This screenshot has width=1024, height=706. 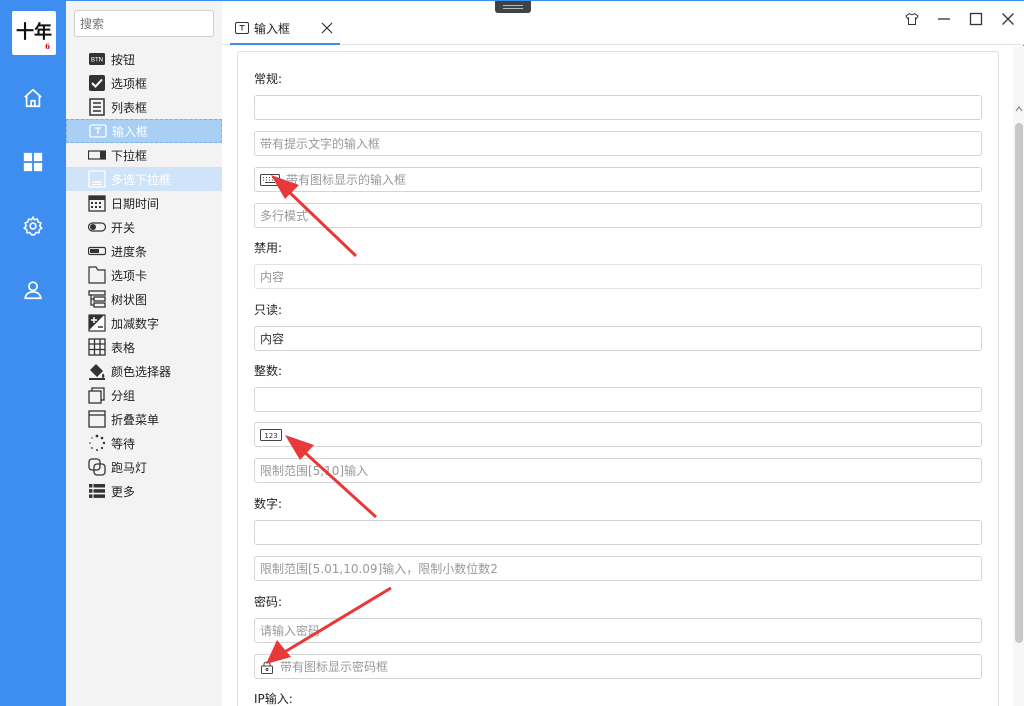 What do you see at coordinates (144, 227) in the screenshot?
I see `sidebar-item-toggle: 开关` at bounding box center [144, 227].